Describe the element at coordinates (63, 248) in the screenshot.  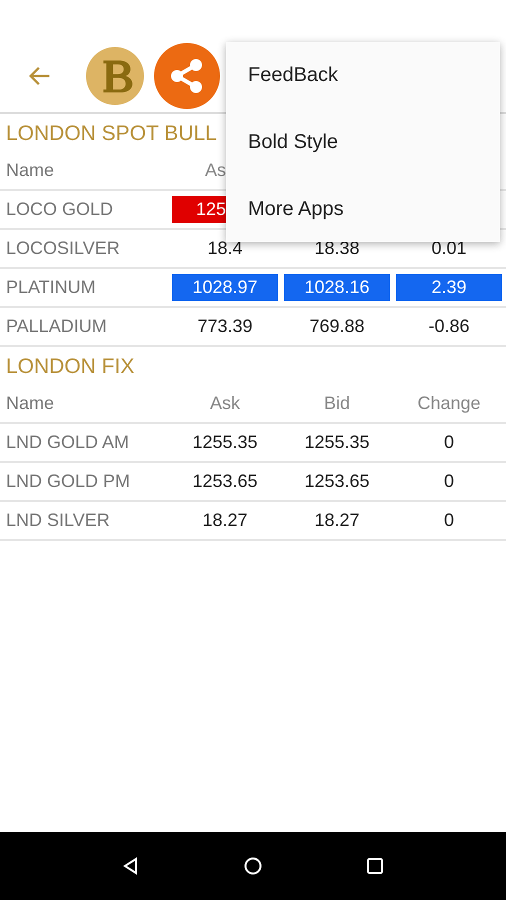
I see `table-cell-text: LOCOSILVER` at that location.